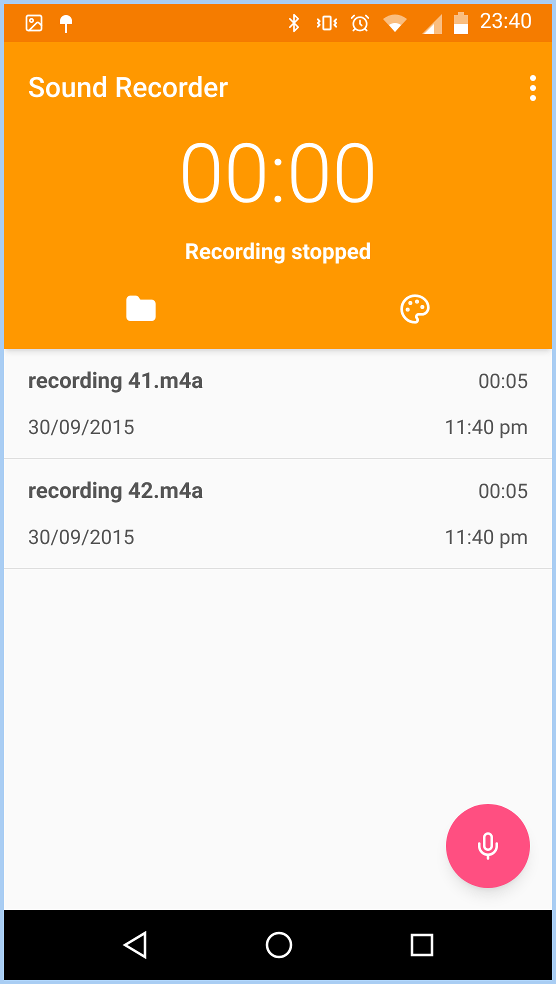 This screenshot has width=556, height=984. I want to click on recording-item: recording 42.m4a 00:05 30/09/2015 11:40 pm, so click(278, 514).